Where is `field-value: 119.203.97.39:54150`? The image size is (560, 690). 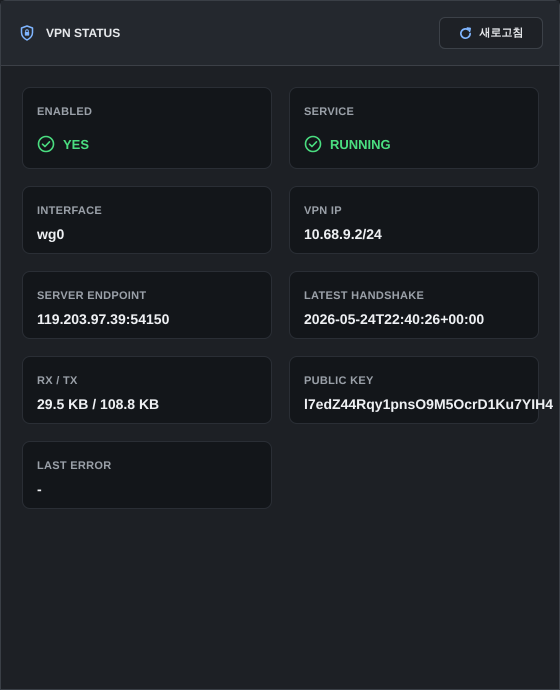 field-value: 119.203.97.39:54150 is located at coordinates (103, 319).